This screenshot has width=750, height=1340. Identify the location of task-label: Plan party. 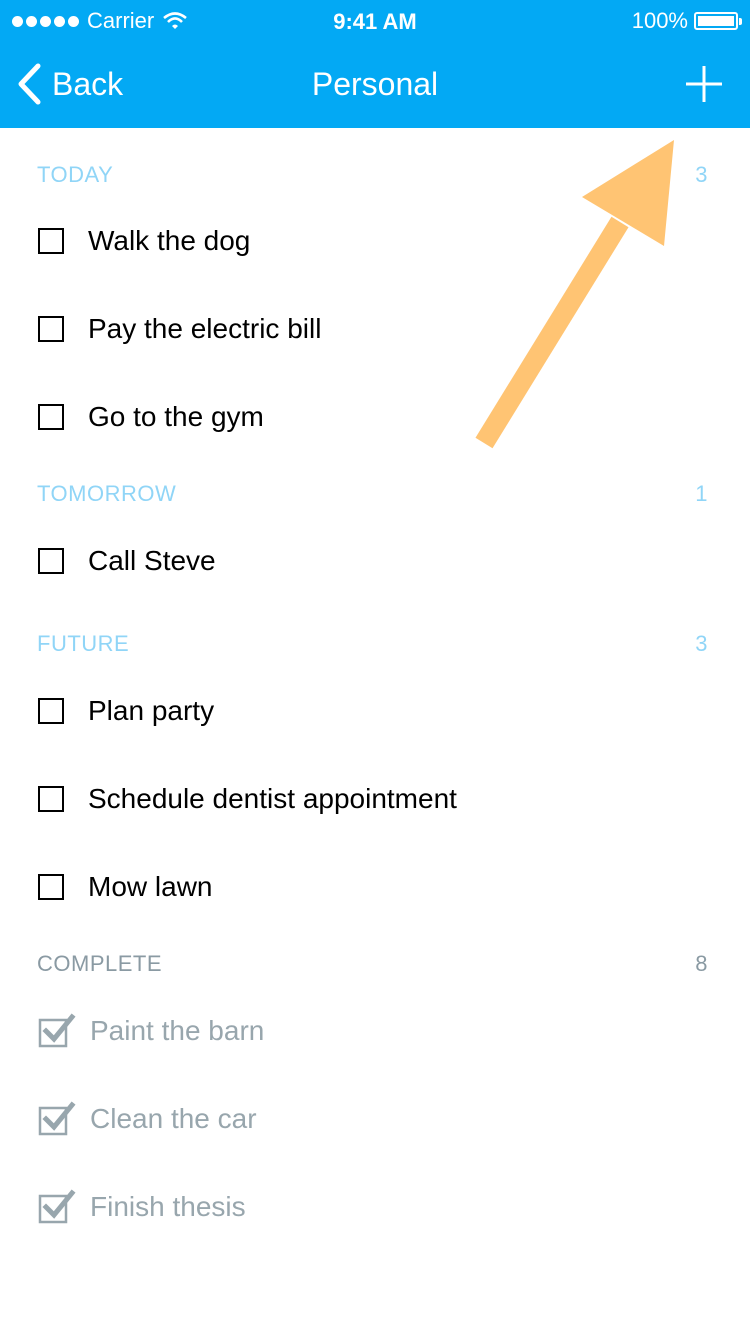
(151, 710).